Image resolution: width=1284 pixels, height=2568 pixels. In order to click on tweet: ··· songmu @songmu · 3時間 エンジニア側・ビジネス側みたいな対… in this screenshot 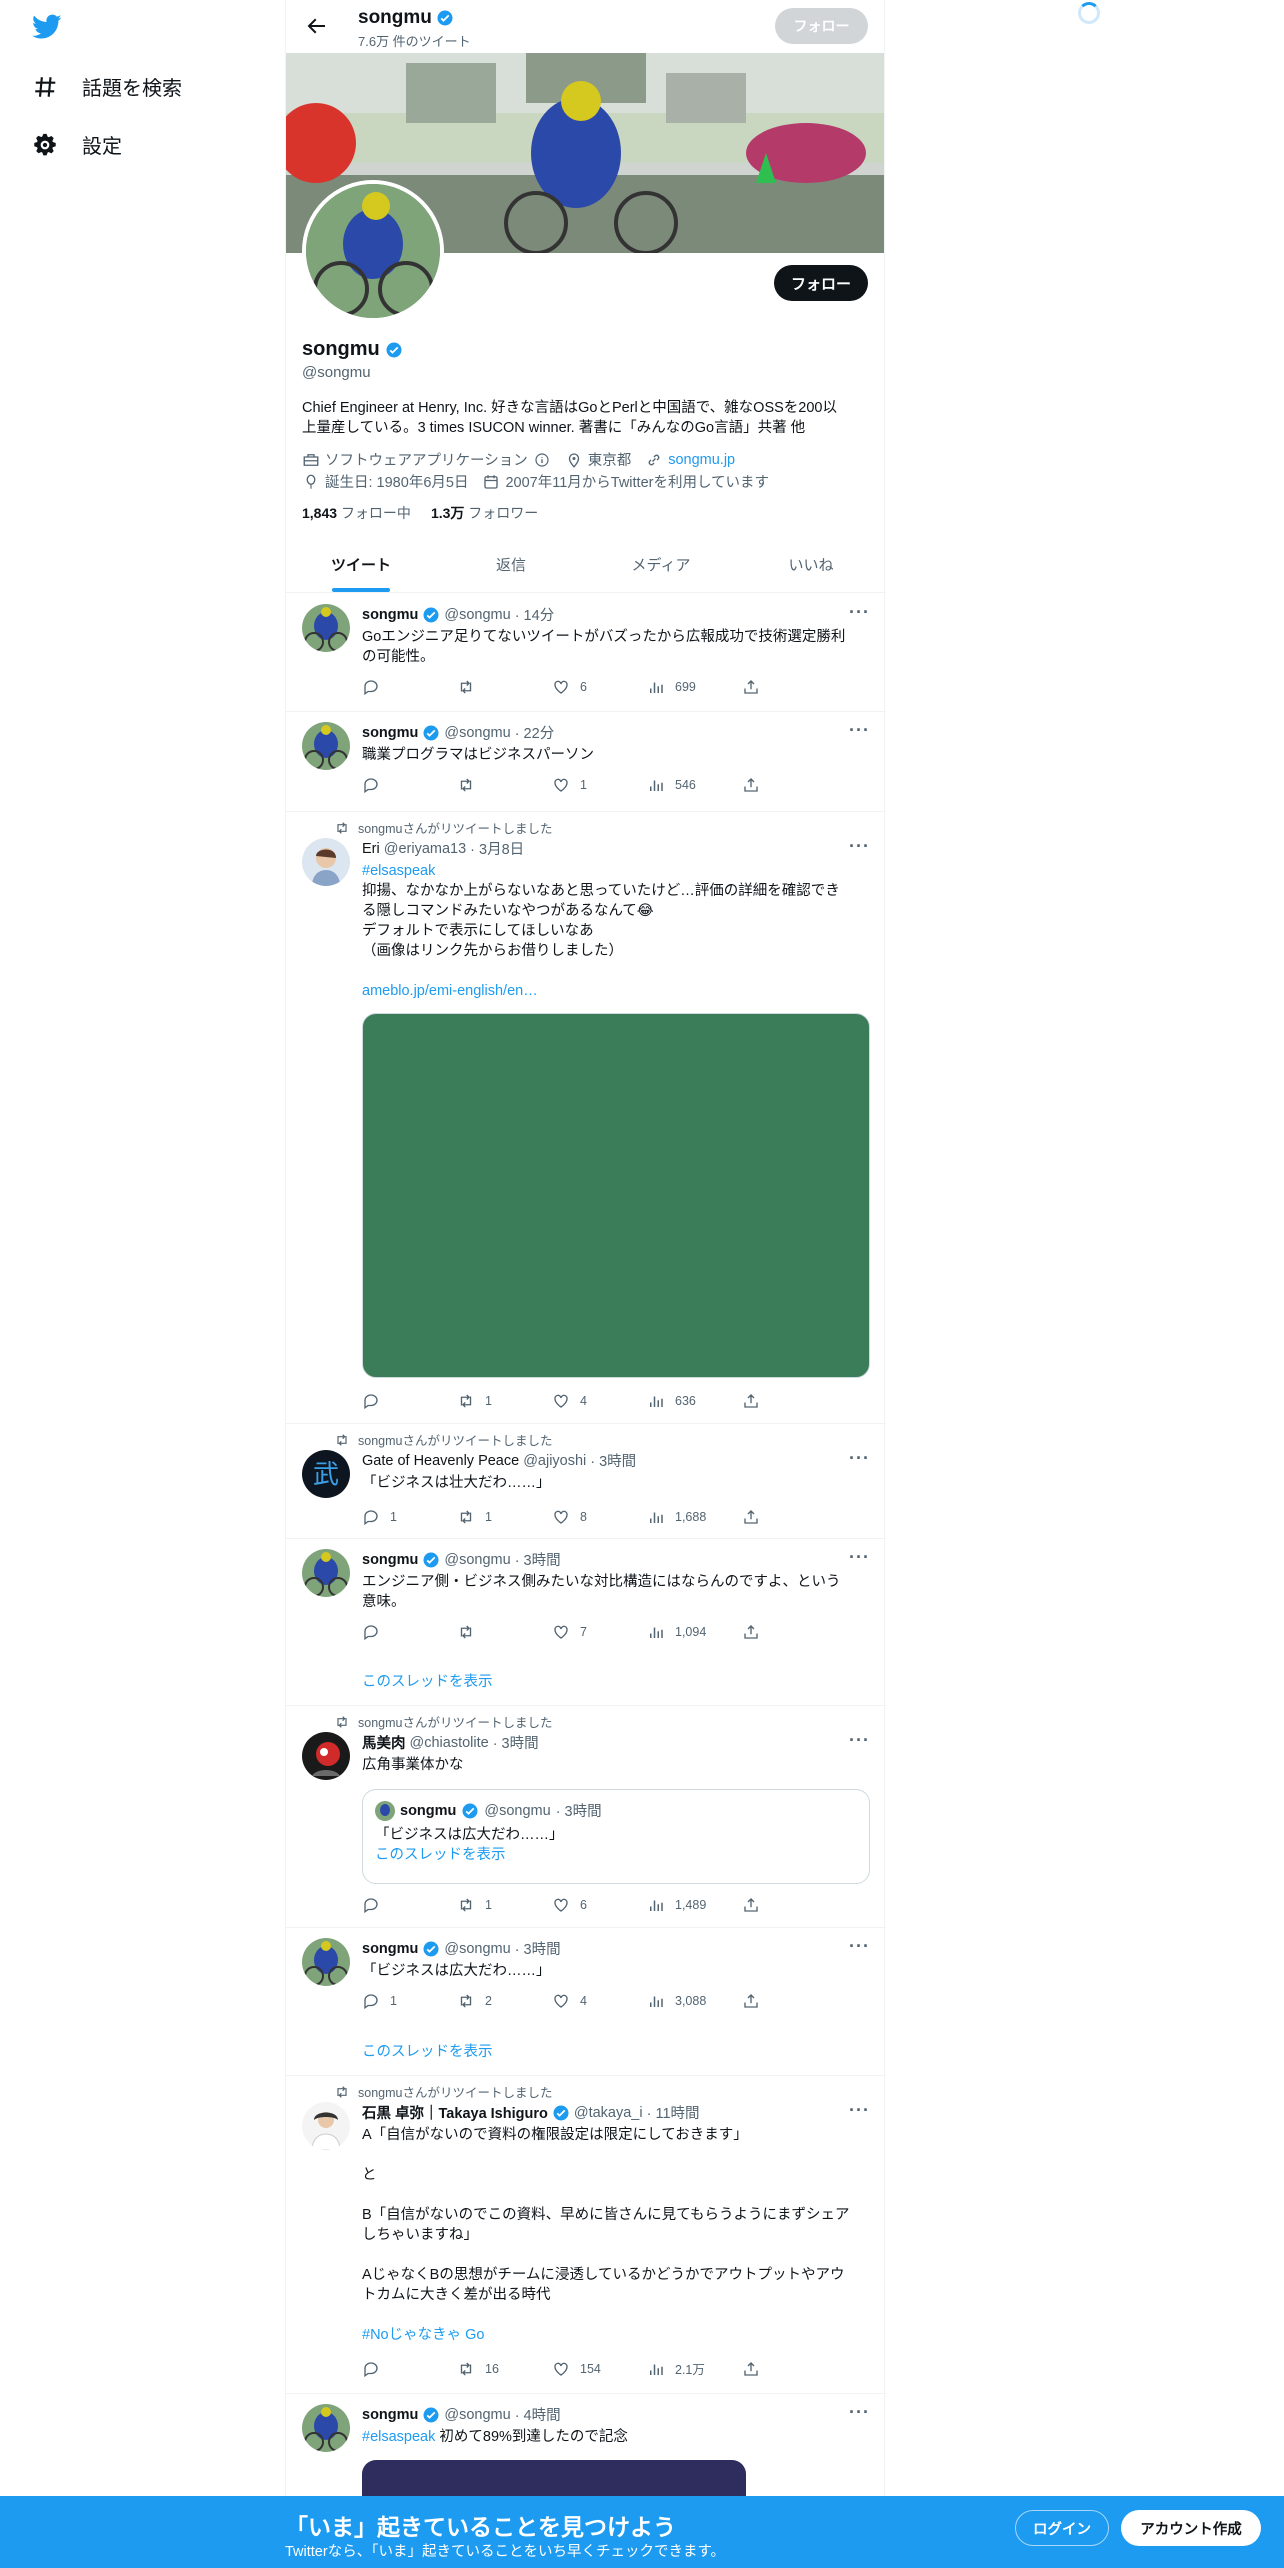, I will do `click(586, 1622)`.